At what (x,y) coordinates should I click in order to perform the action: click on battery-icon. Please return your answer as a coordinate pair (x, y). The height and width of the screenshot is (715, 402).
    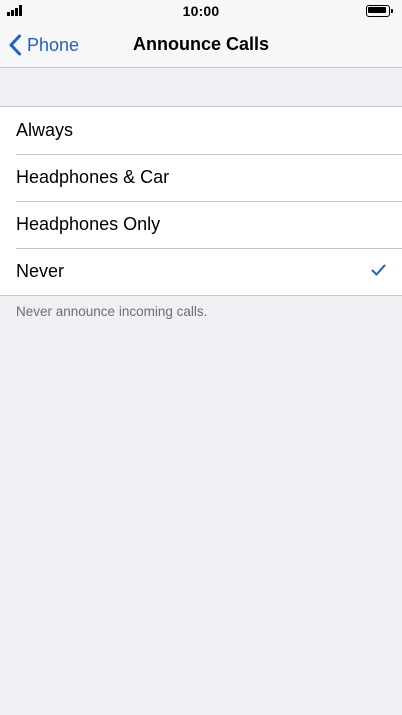
    Looking at the image, I should click on (379, 11).